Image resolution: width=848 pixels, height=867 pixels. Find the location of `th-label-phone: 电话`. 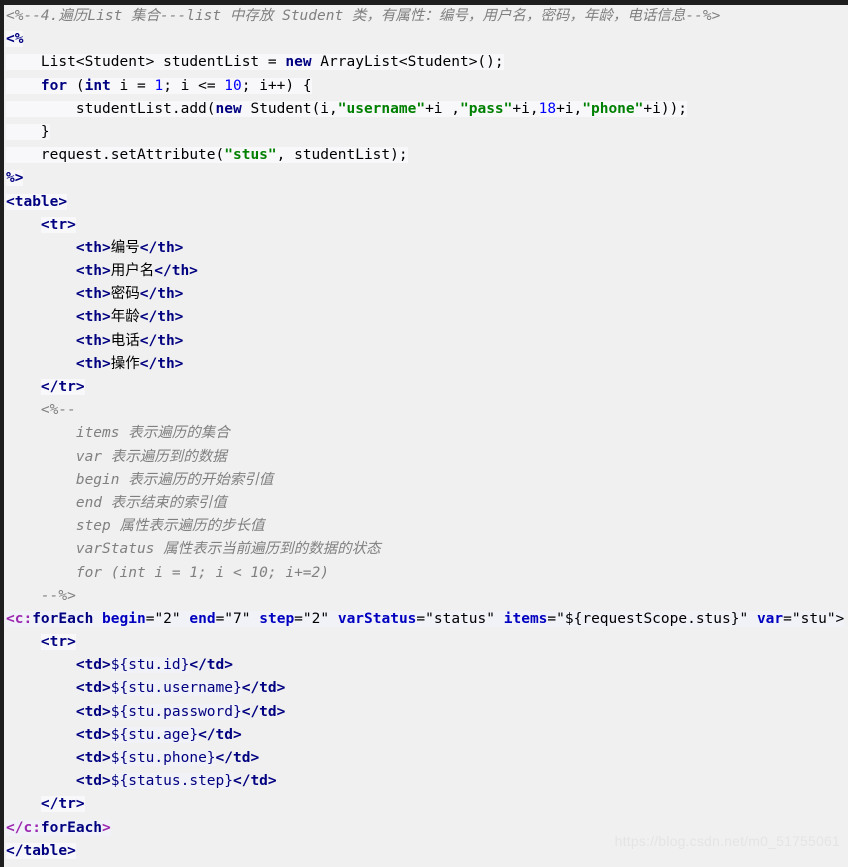

th-label-phone: 电话 is located at coordinates (125, 340).